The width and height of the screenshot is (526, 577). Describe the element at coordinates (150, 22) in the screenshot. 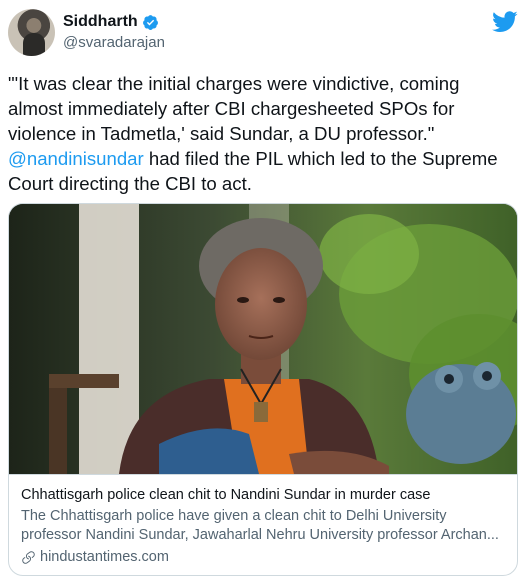

I see `verified-badge-icon` at that location.